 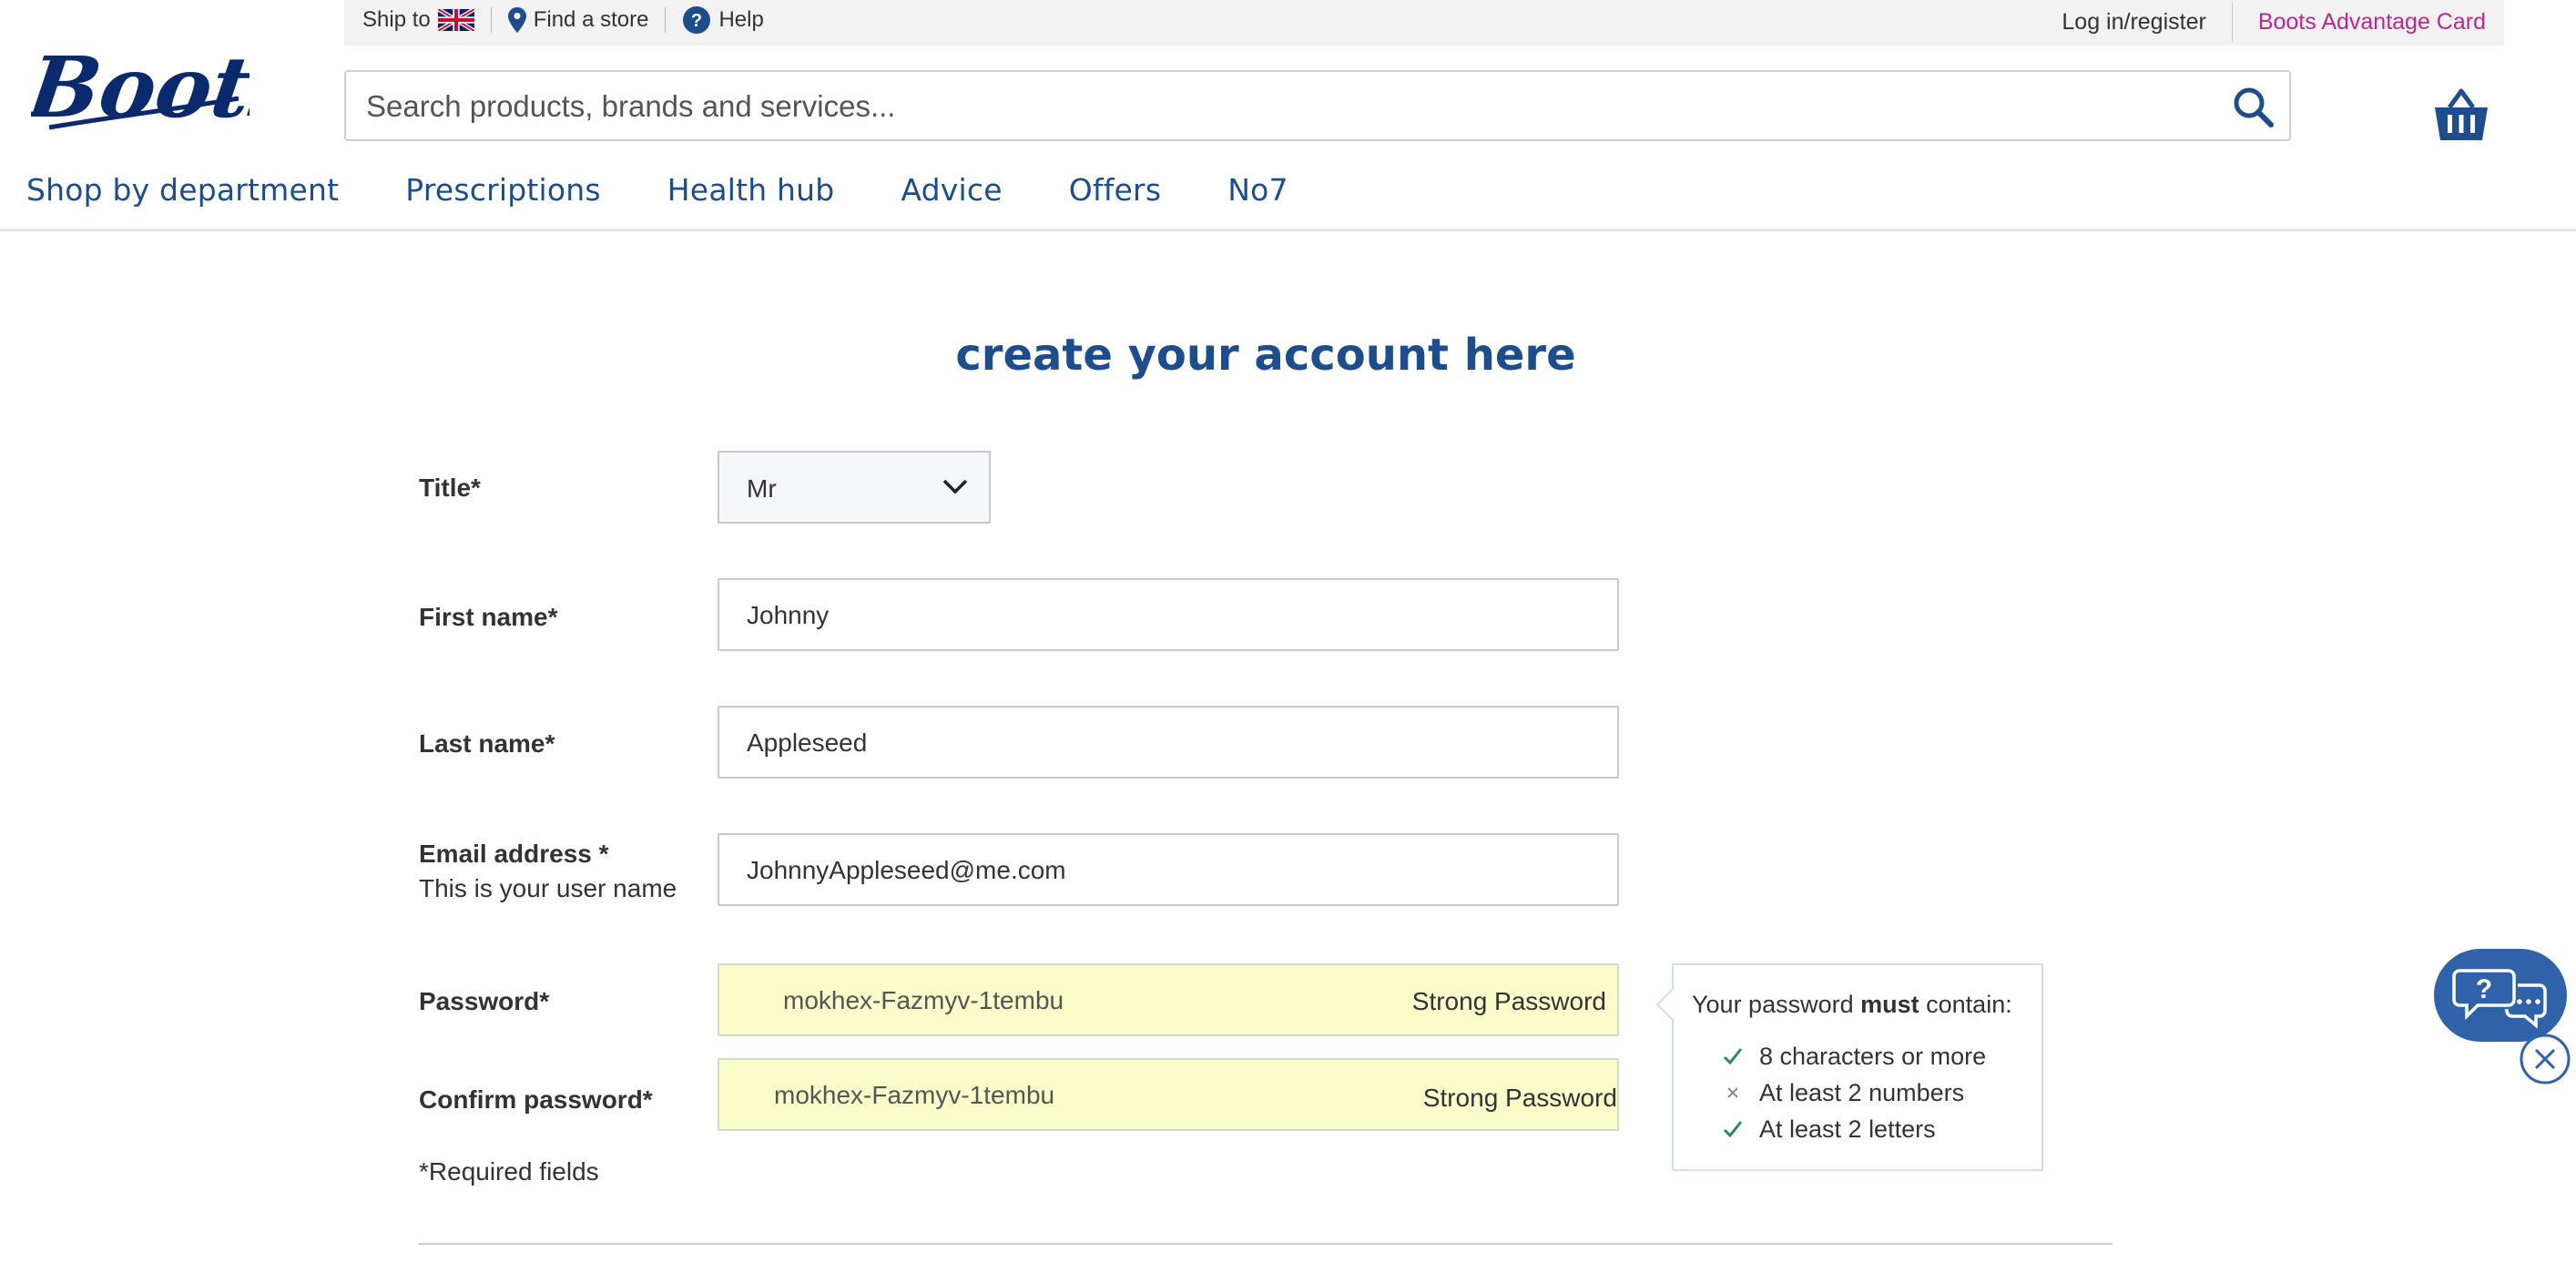 I want to click on rules-title-prefix: Your password, so click(x=1776, y=1005).